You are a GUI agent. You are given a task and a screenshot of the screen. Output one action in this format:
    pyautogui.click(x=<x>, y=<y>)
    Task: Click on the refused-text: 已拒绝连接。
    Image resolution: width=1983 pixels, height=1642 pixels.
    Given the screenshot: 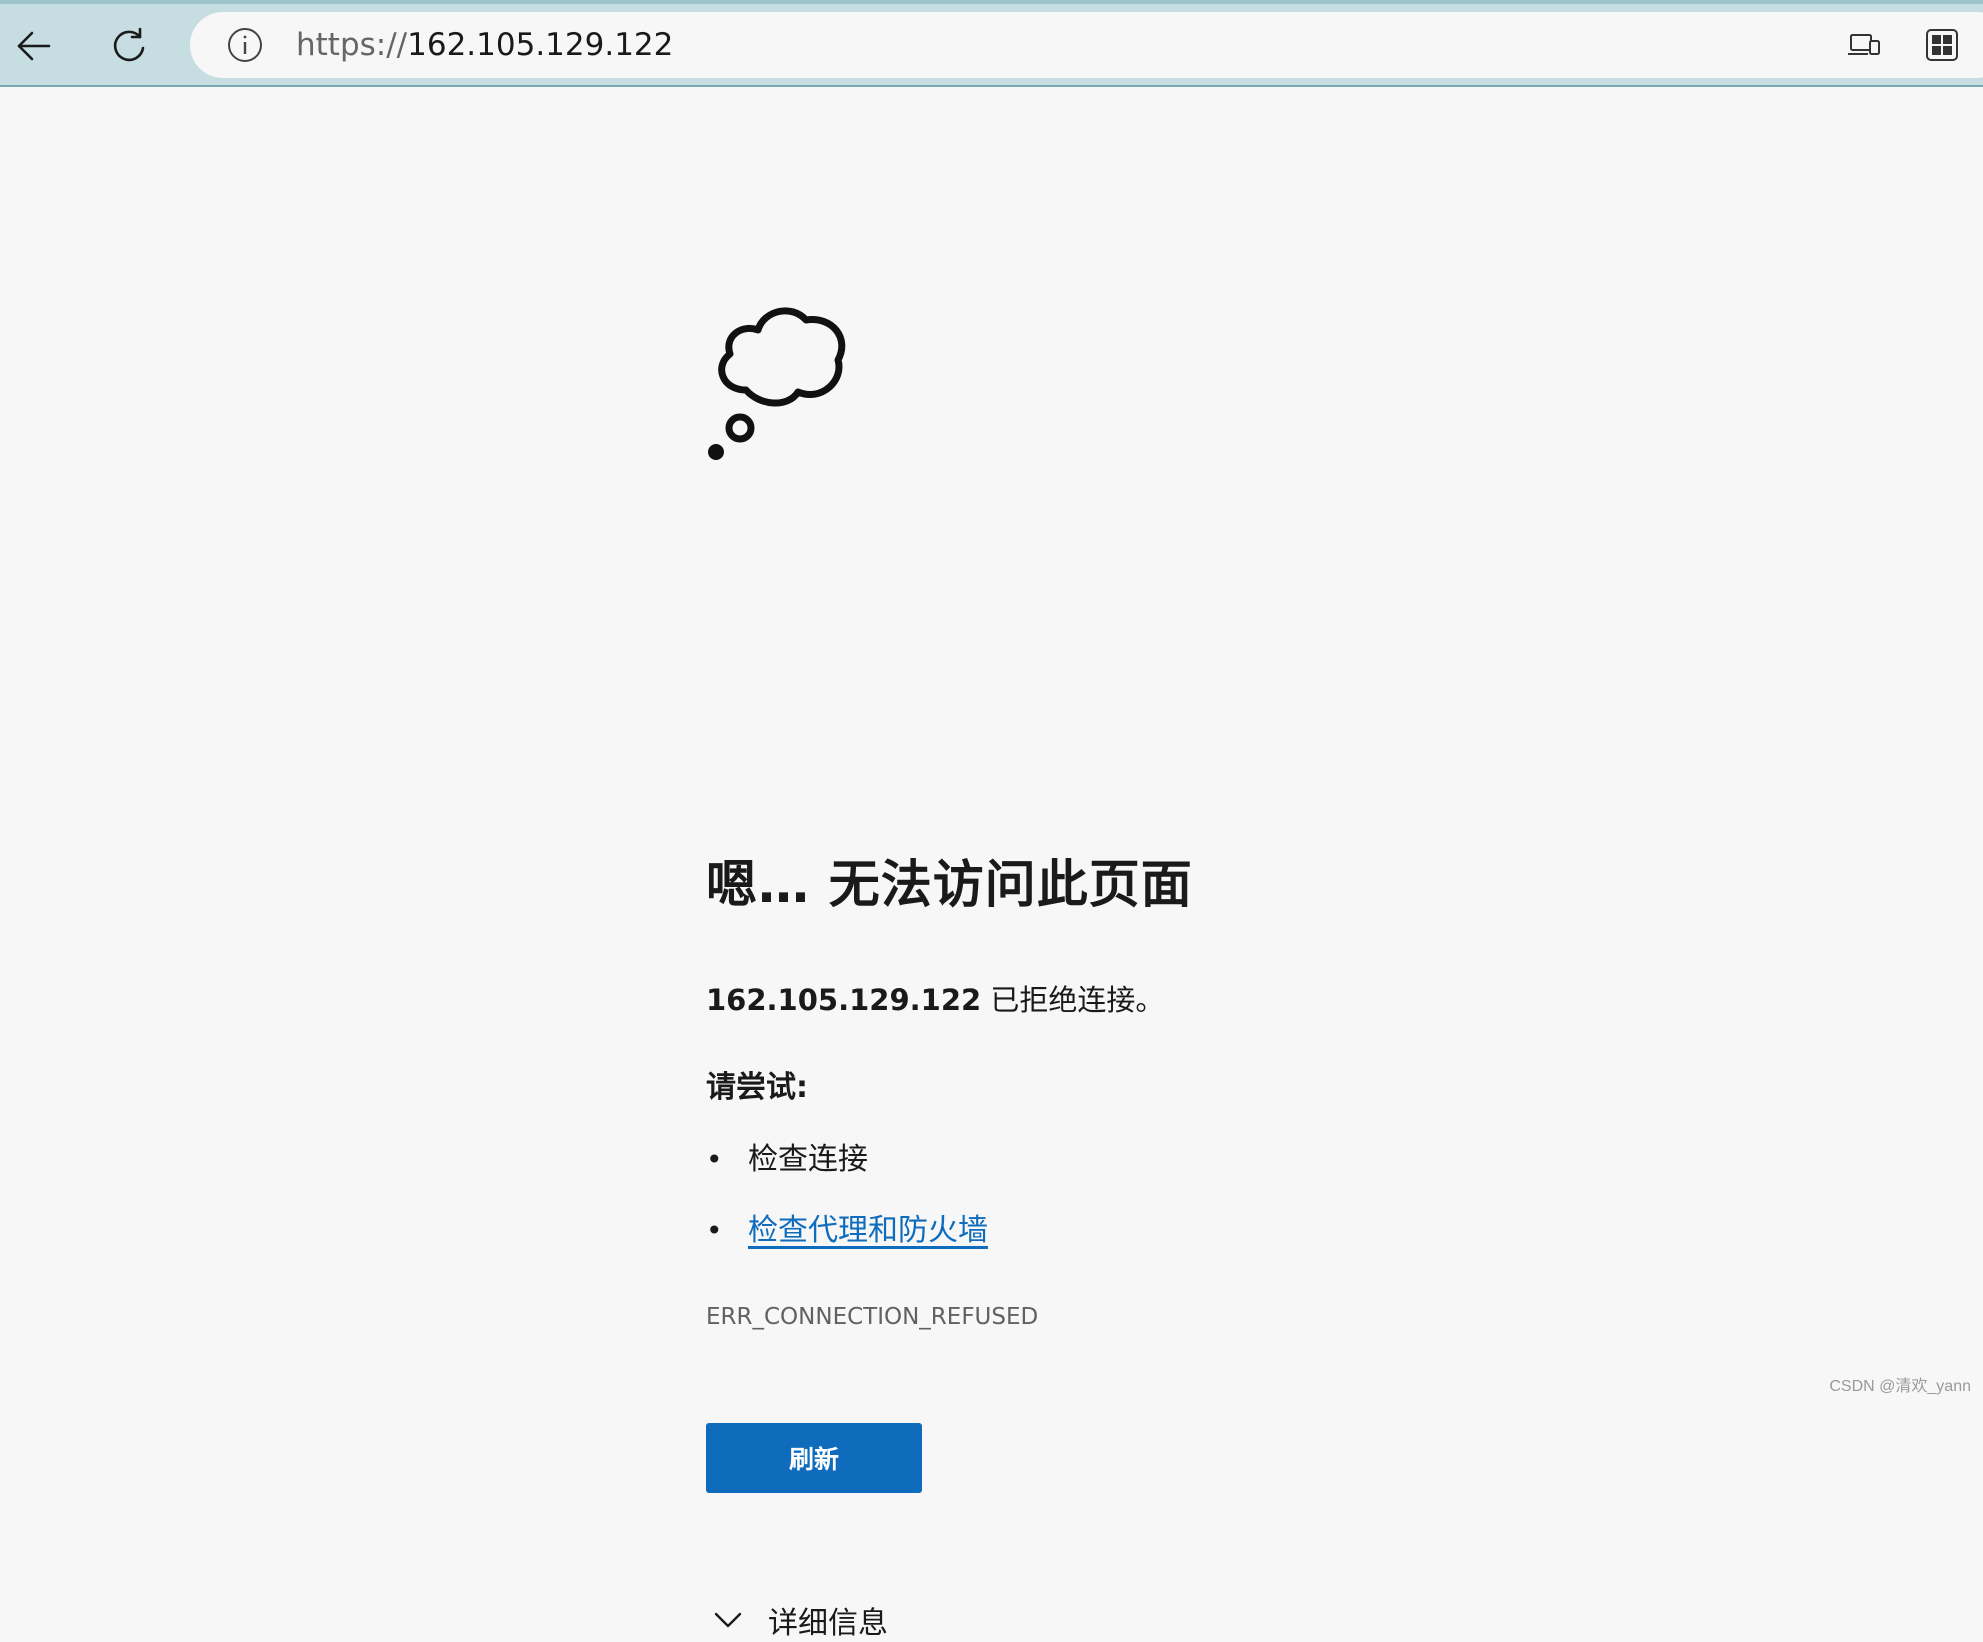 What is the action you would take?
    pyautogui.click(x=1073, y=1000)
    